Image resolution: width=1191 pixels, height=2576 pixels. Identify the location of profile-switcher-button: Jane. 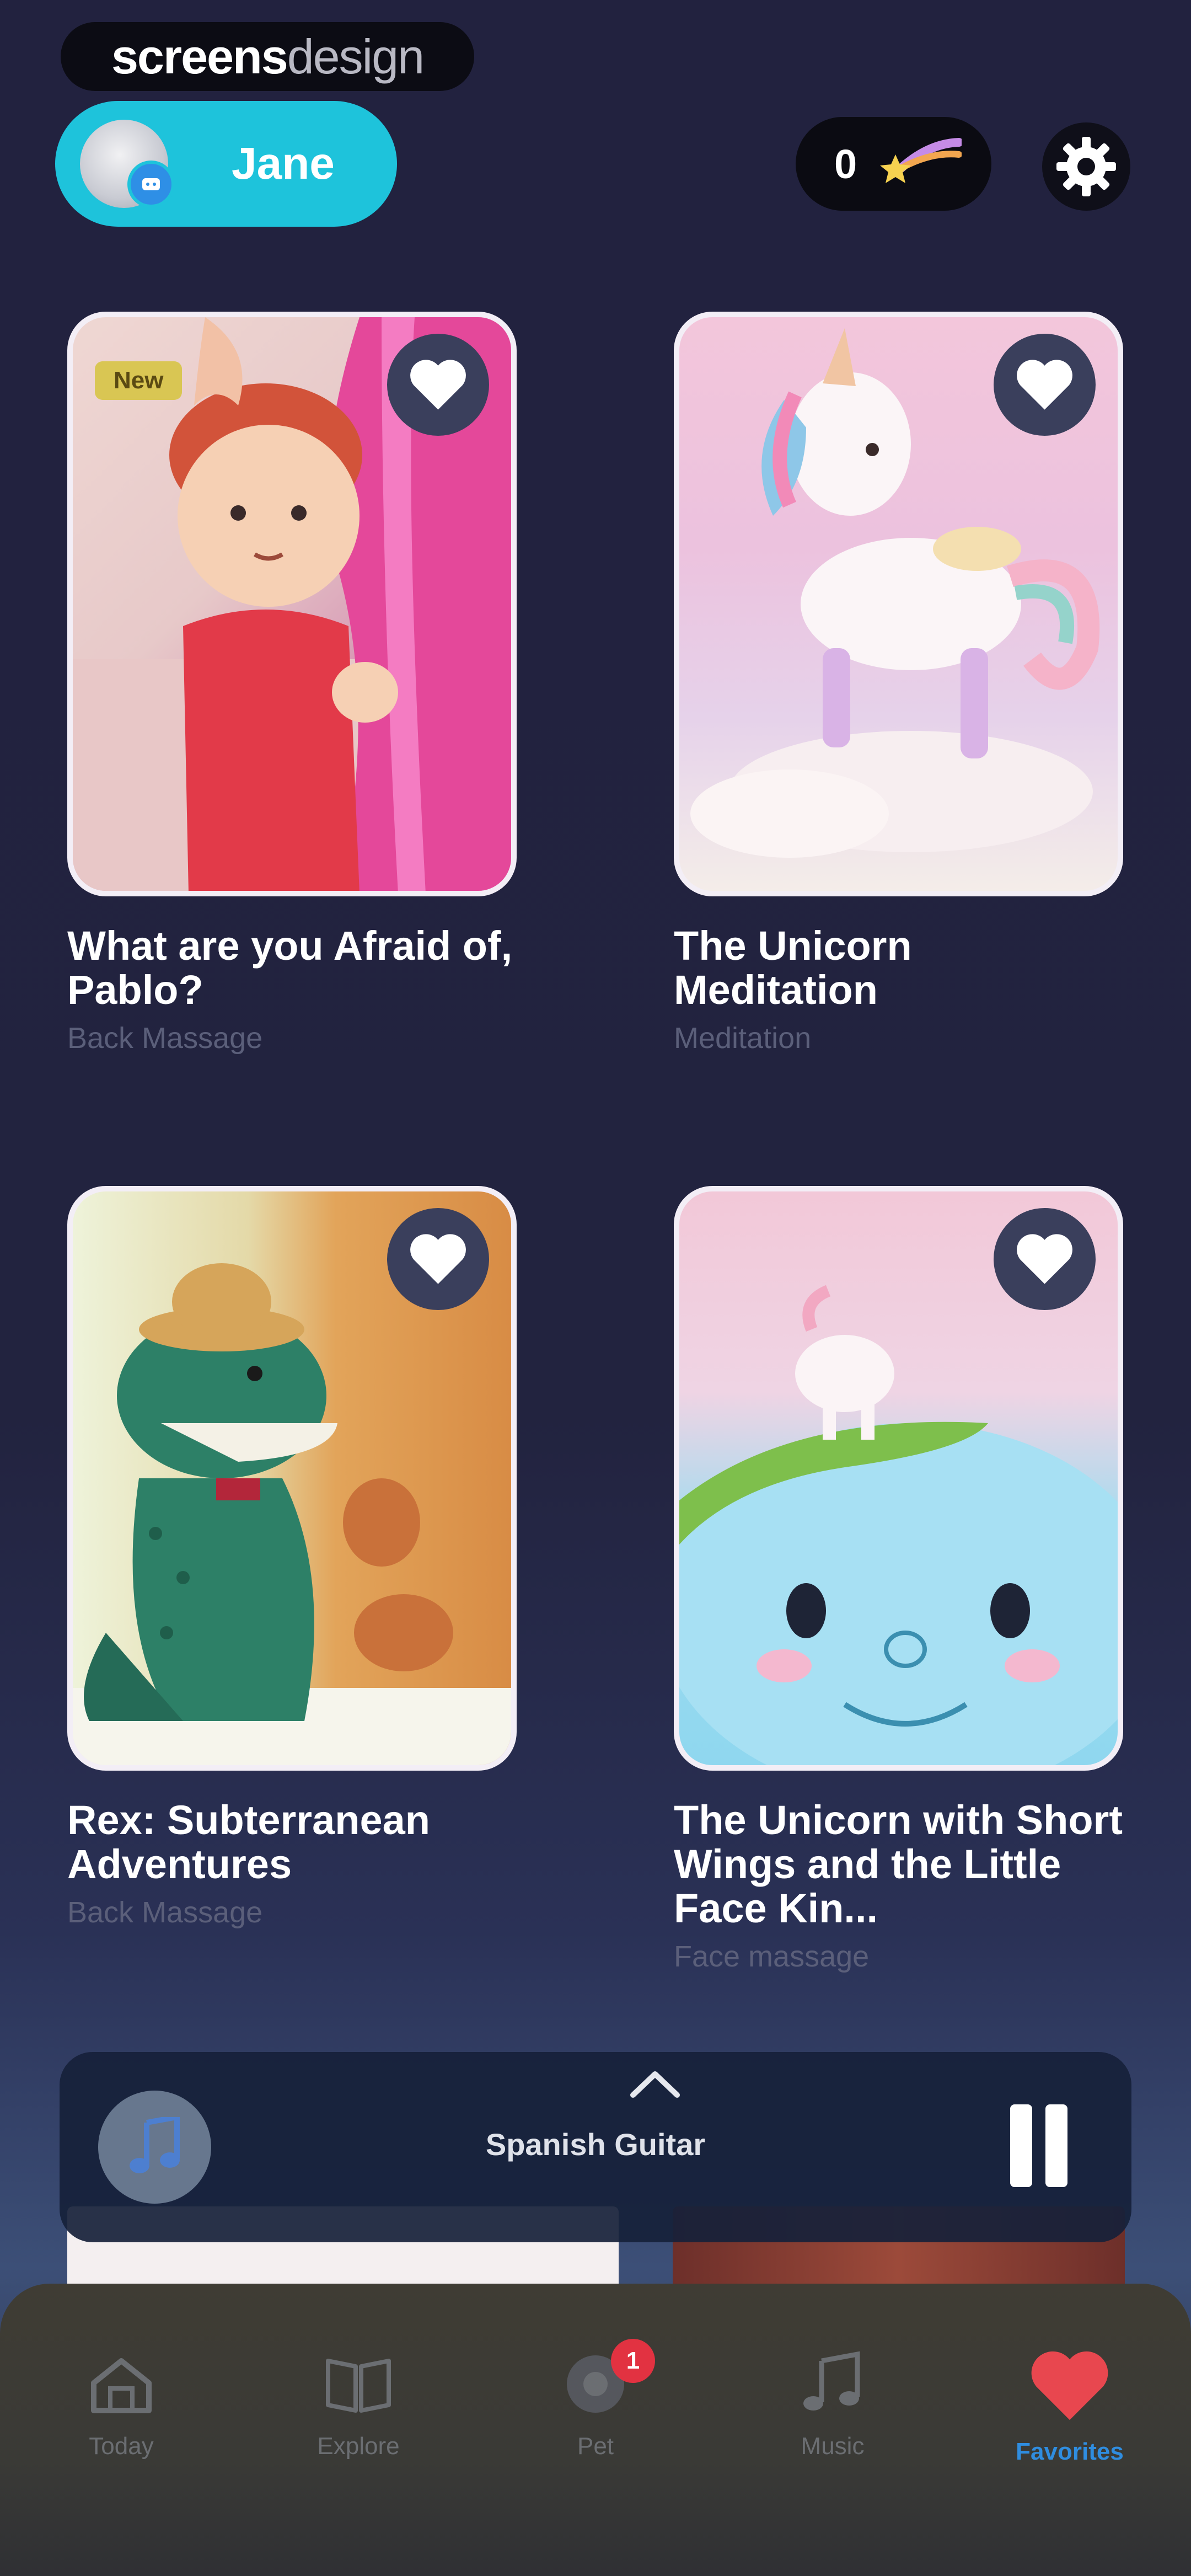
(226, 164).